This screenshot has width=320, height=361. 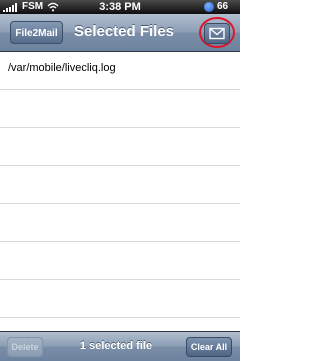 I want to click on notification-badge-icon, so click(x=209, y=7).